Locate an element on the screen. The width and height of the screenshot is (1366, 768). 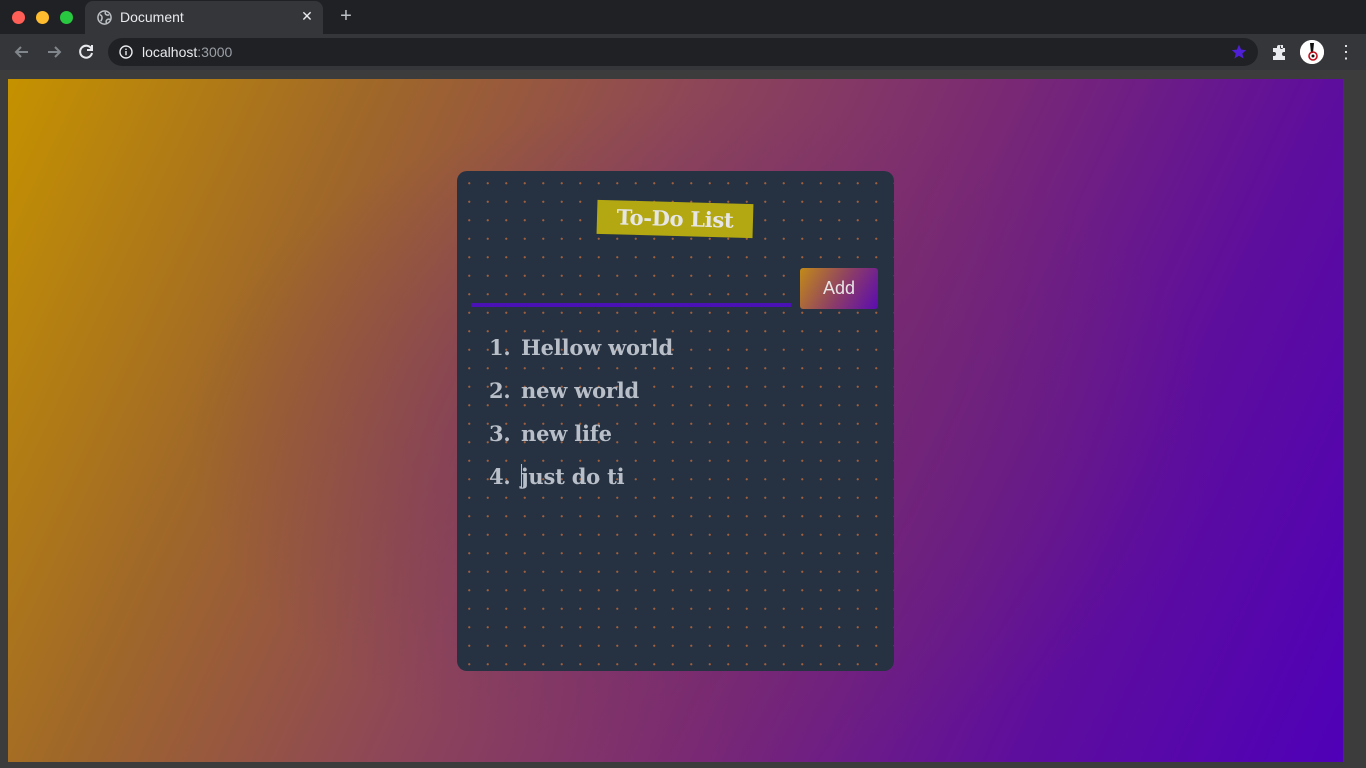
item-number: 4. is located at coordinates (500, 476).